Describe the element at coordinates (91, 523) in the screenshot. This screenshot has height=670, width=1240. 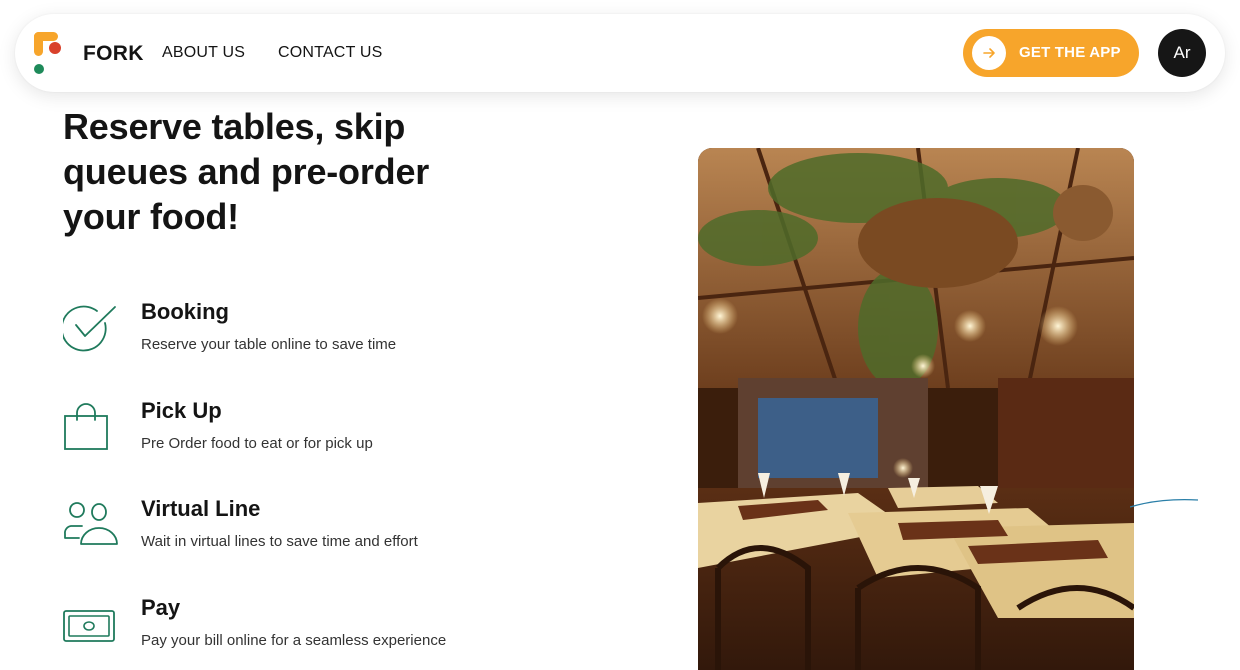
I see `users-icon` at that location.